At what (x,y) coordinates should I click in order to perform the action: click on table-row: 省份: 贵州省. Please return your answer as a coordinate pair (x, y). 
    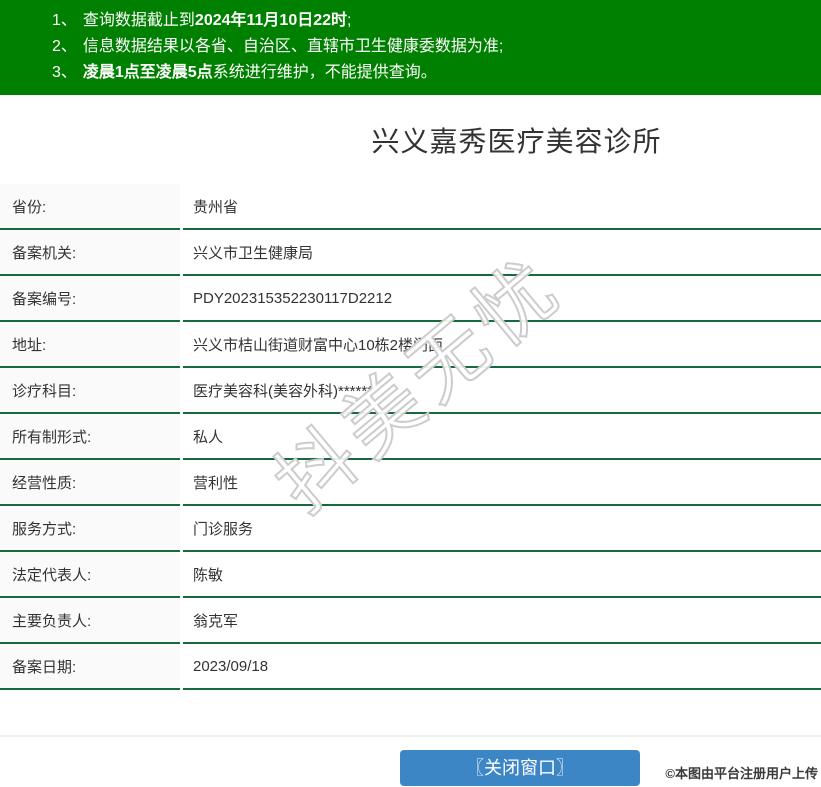
    Looking at the image, I should click on (410, 207).